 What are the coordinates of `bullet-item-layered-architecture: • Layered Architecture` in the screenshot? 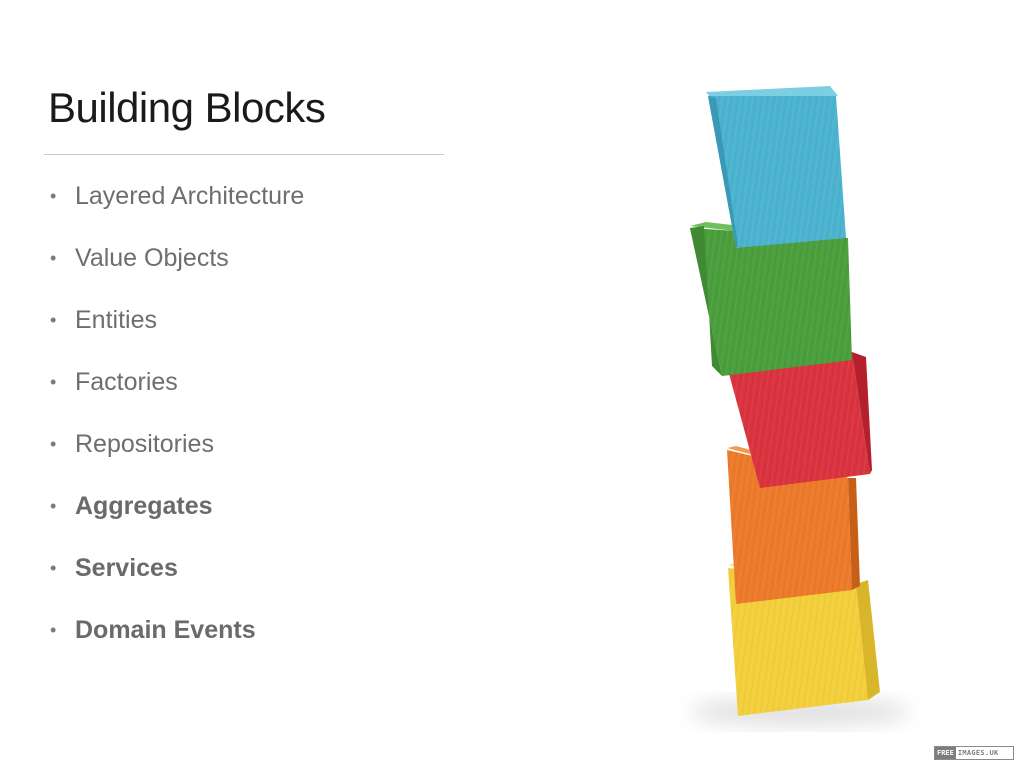 It's located at (177, 196).